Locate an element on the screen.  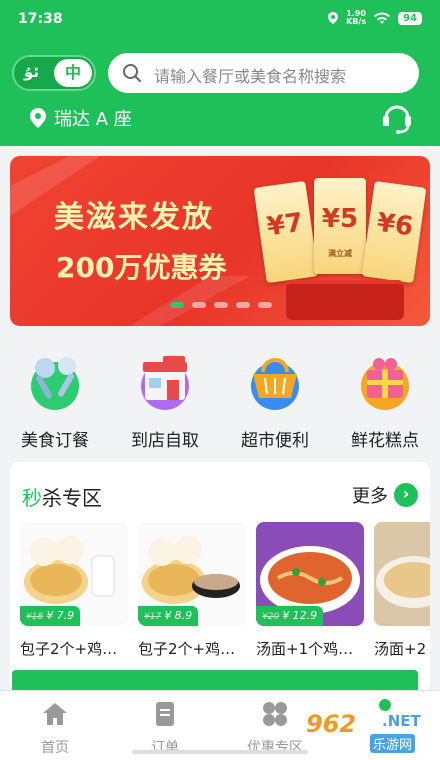
category-label: 到店自取 is located at coordinates (165, 441).